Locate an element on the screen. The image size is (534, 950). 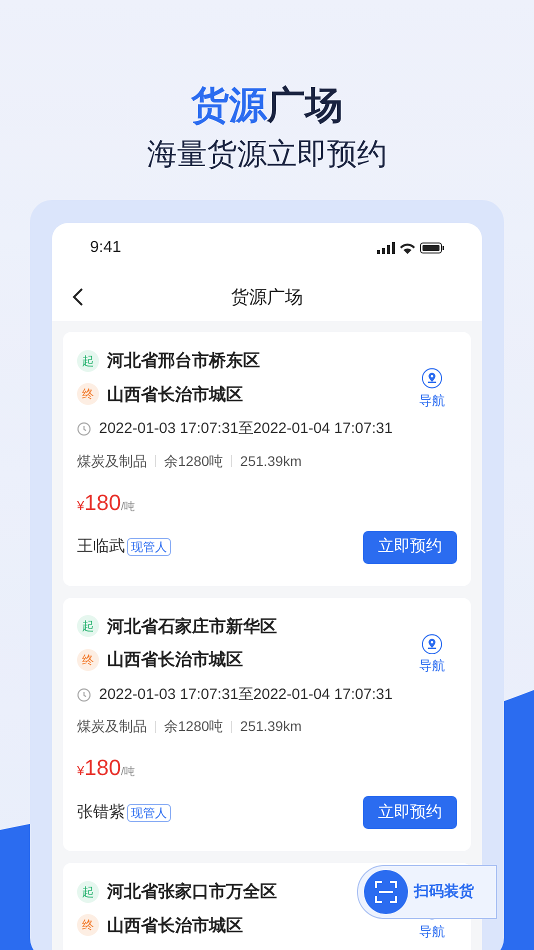
headline-highlight: 货源 is located at coordinates (229, 106).